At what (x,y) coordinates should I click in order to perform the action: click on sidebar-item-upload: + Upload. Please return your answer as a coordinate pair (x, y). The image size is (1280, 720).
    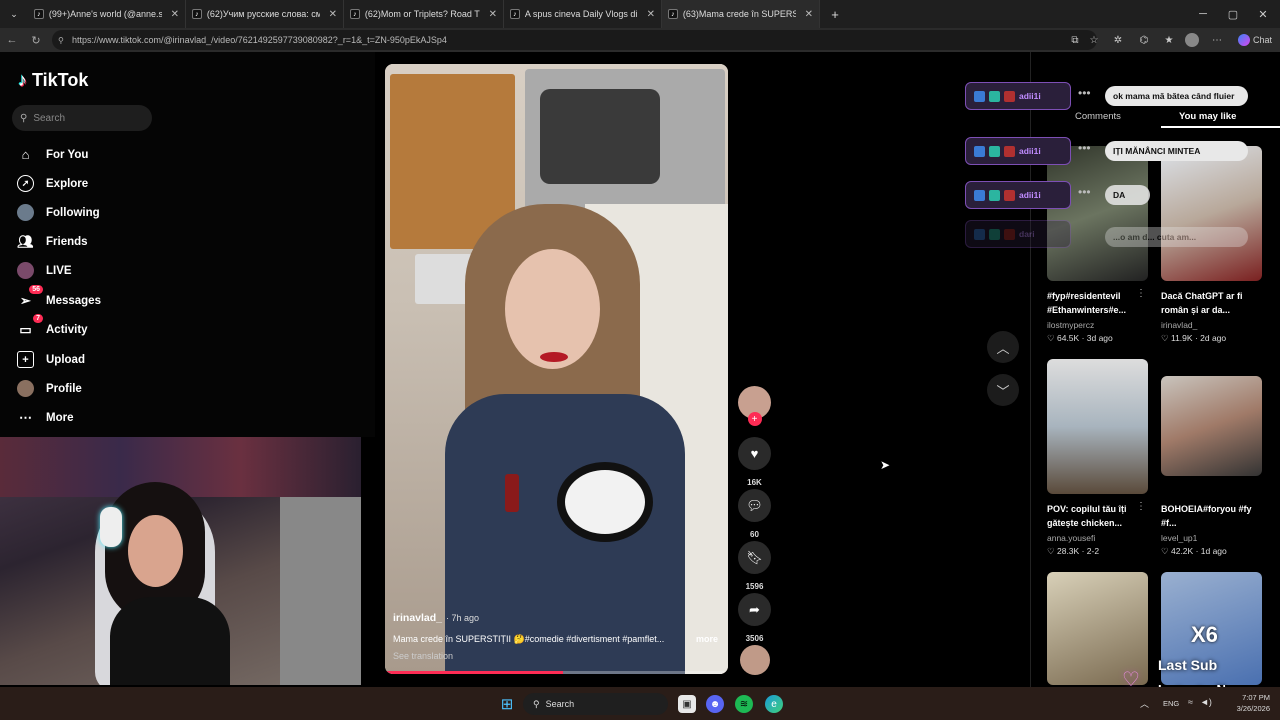
    Looking at the image, I should click on (51, 359).